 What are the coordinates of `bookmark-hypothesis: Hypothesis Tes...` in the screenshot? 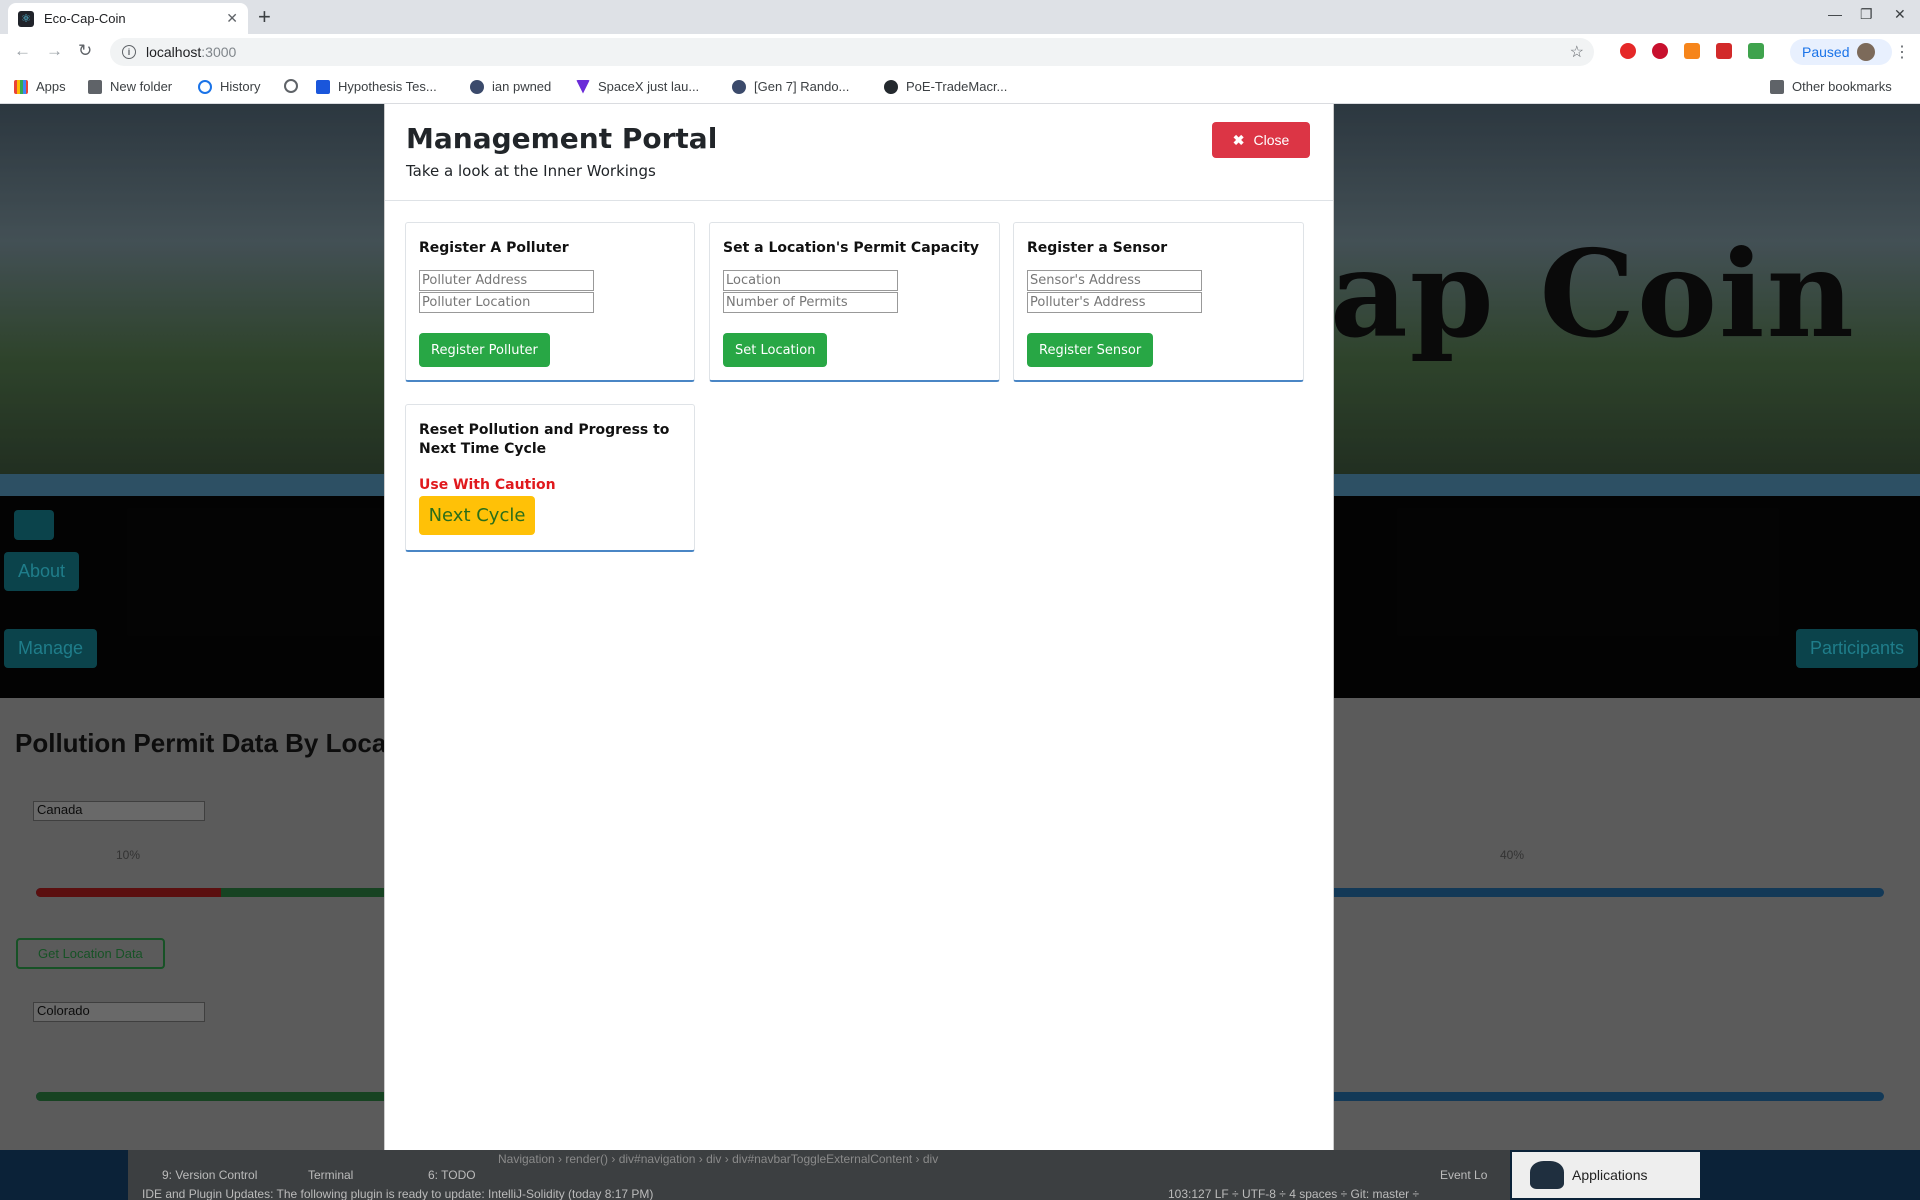 It's located at (376, 86).